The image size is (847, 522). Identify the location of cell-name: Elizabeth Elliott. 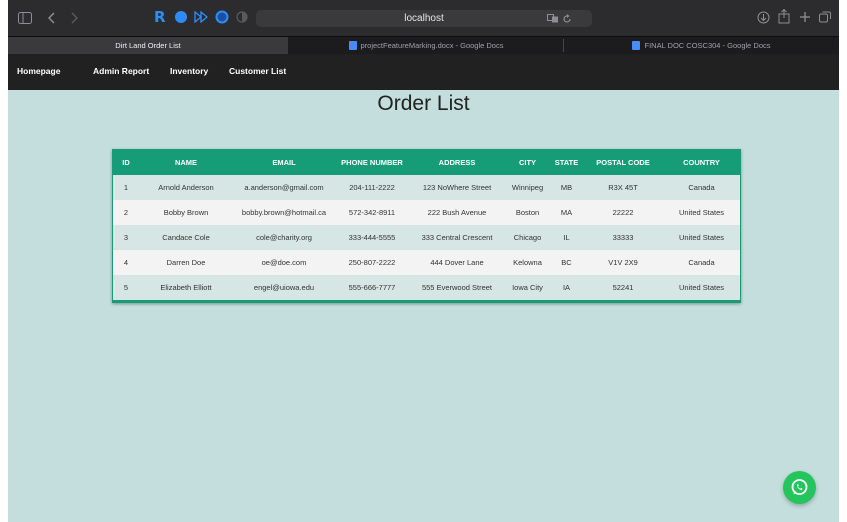
(186, 288).